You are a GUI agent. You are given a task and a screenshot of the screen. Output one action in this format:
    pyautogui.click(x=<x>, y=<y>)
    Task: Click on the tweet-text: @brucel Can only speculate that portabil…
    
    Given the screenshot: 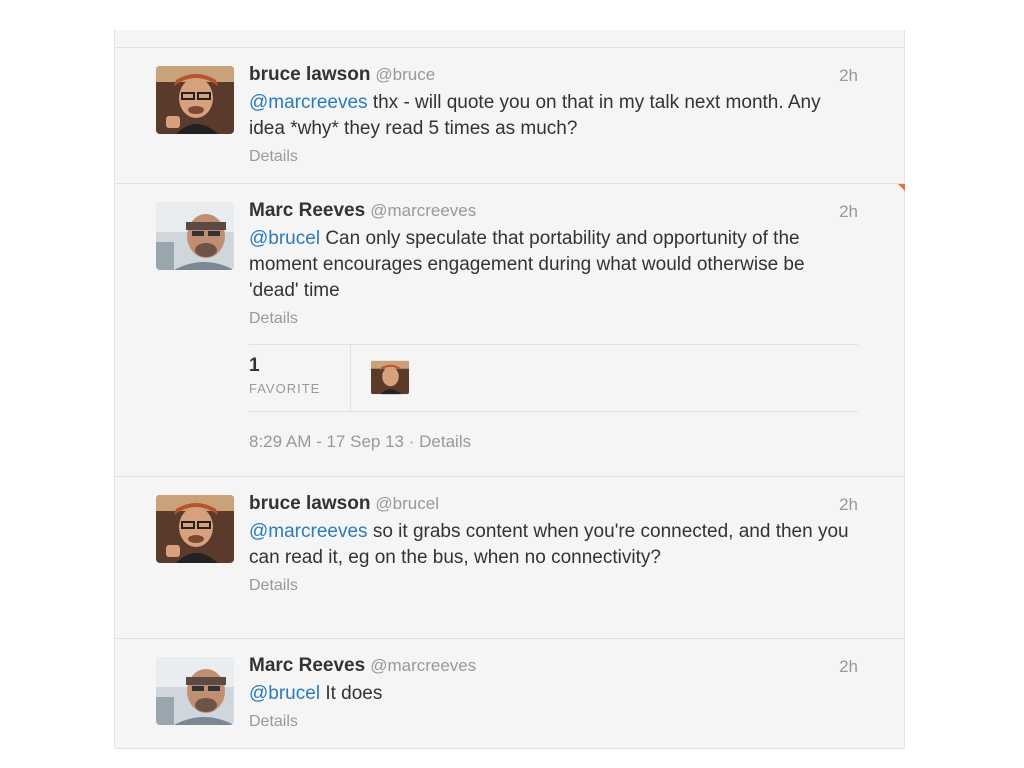 What is the action you would take?
    pyautogui.click(x=553, y=265)
    